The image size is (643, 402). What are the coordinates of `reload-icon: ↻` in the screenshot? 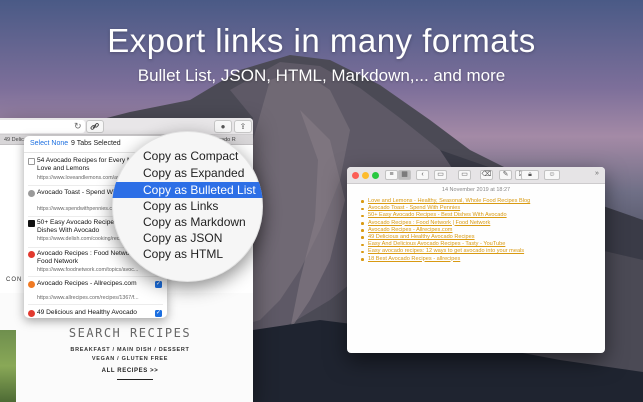 It's located at (78, 126).